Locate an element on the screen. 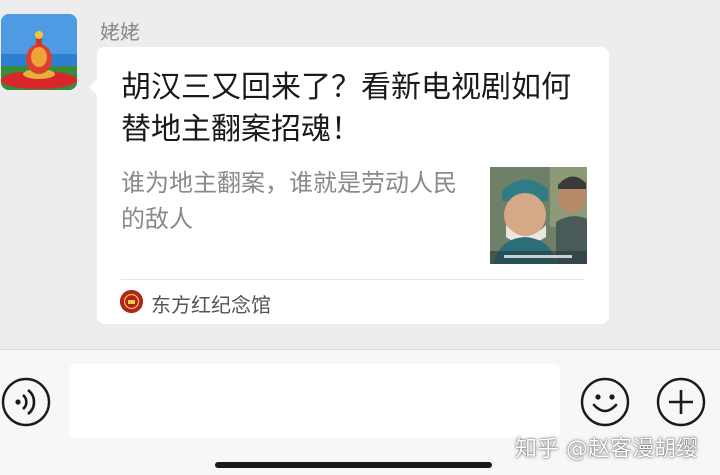  sender-avatar is located at coordinates (39, 52).